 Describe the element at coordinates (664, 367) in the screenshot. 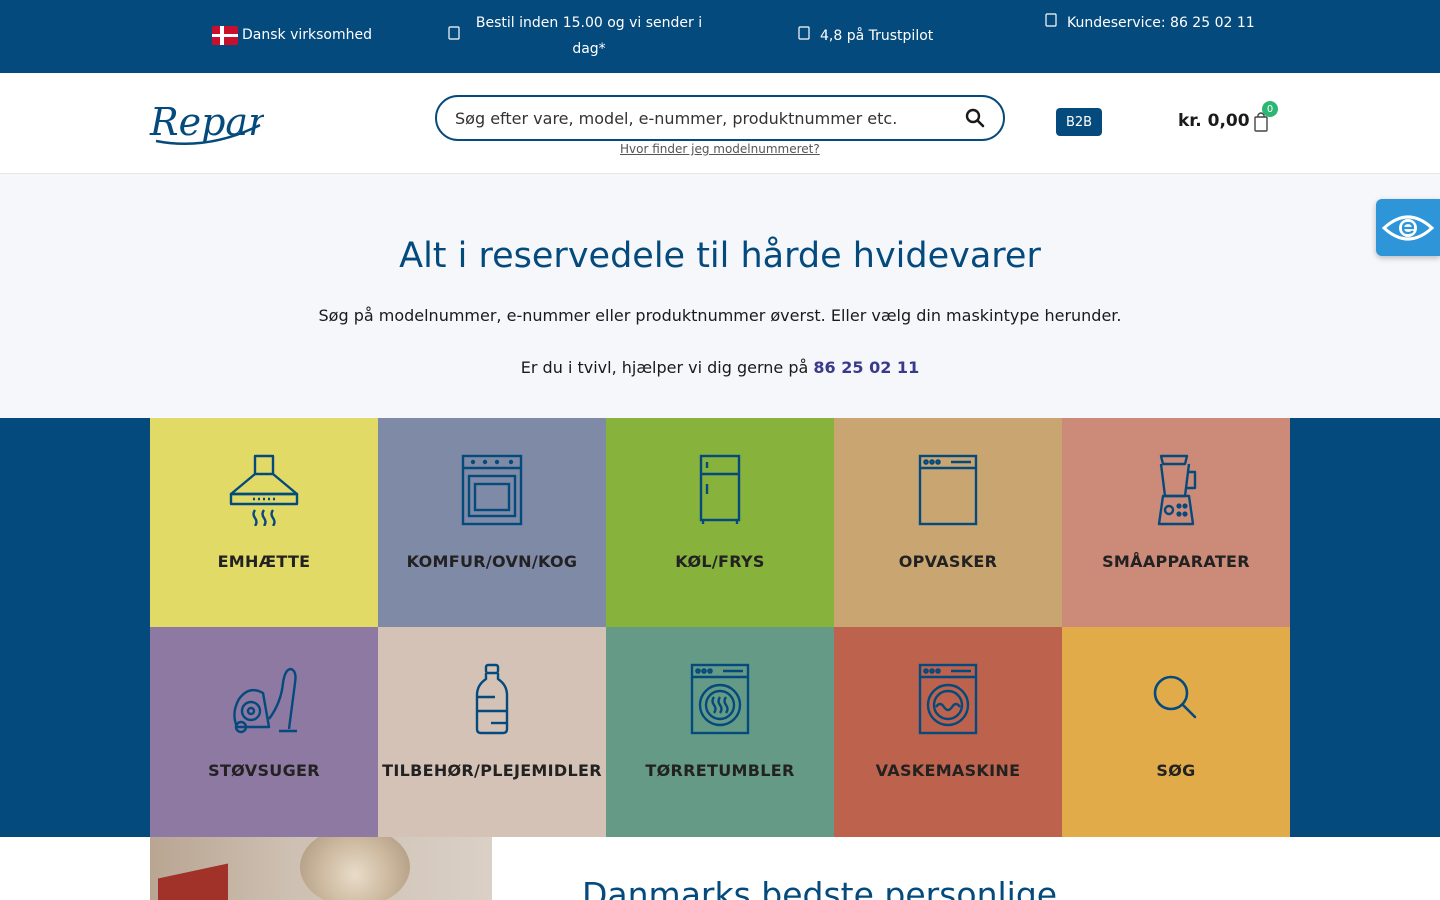

I see `hero-help-prefix: Er du i tvivl, hjælper vi dig gerne på` at that location.